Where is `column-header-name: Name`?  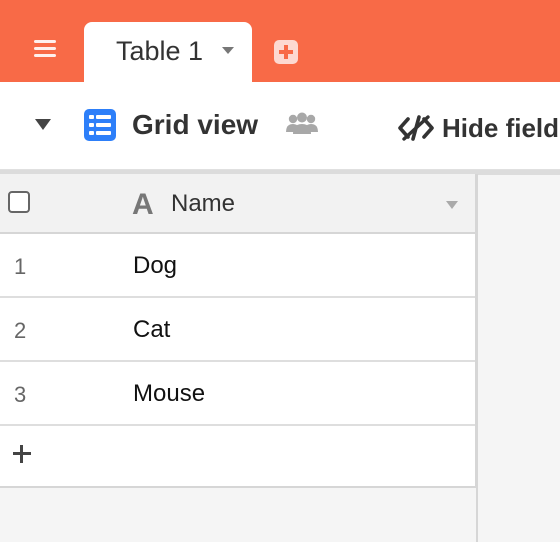
column-header-name: Name is located at coordinates (203, 204).